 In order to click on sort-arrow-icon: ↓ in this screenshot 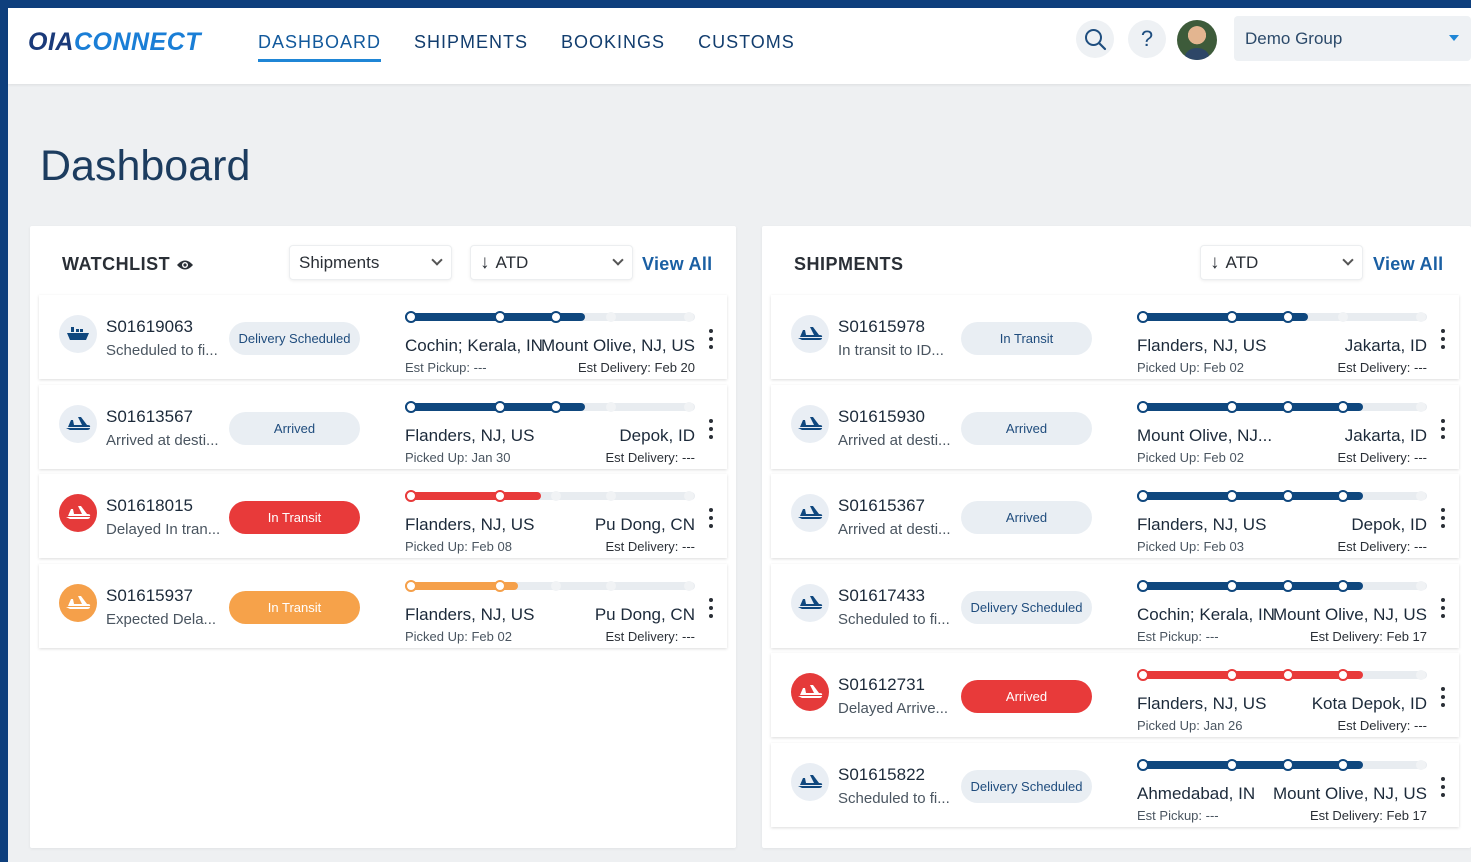, I will do `click(485, 262)`.